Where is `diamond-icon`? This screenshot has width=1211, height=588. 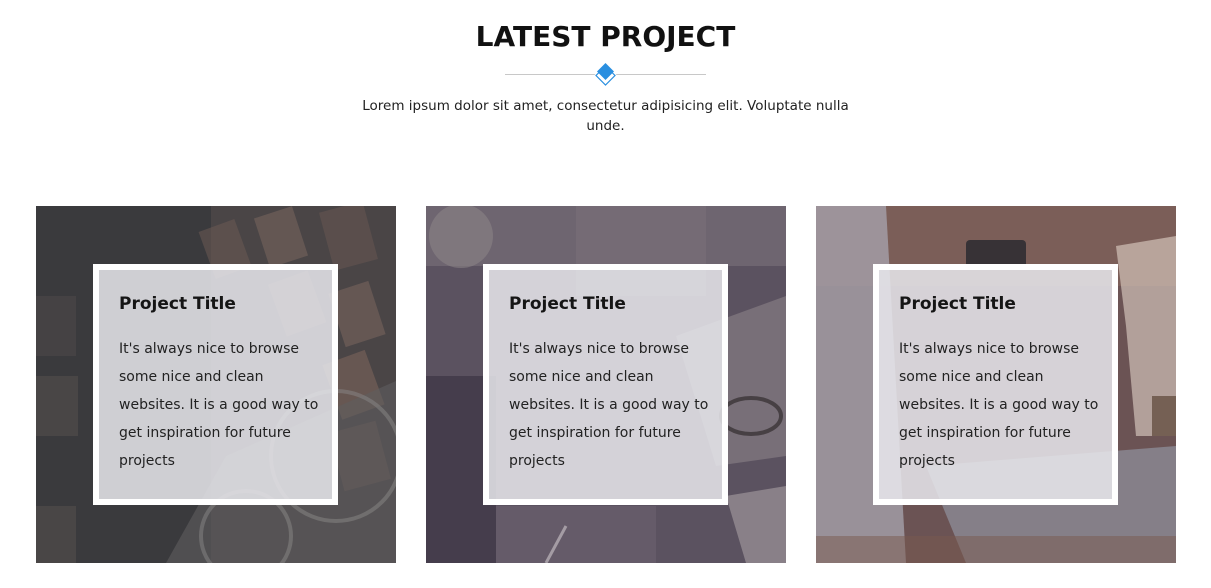 diamond-icon is located at coordinates (605, 75).